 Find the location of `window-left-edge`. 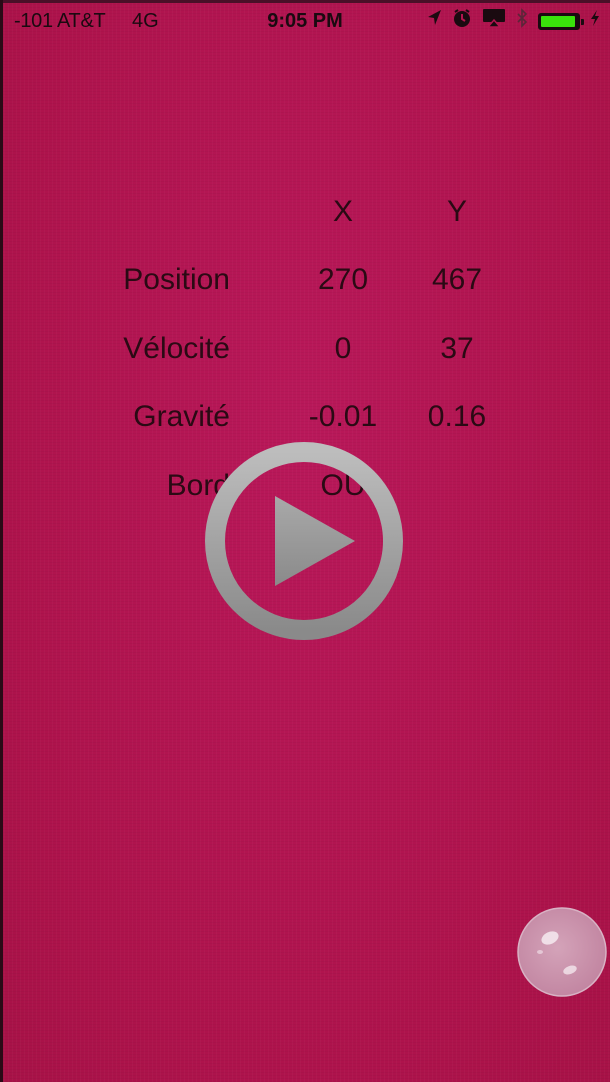

window-left-edge is located at coordinates (1, 541).